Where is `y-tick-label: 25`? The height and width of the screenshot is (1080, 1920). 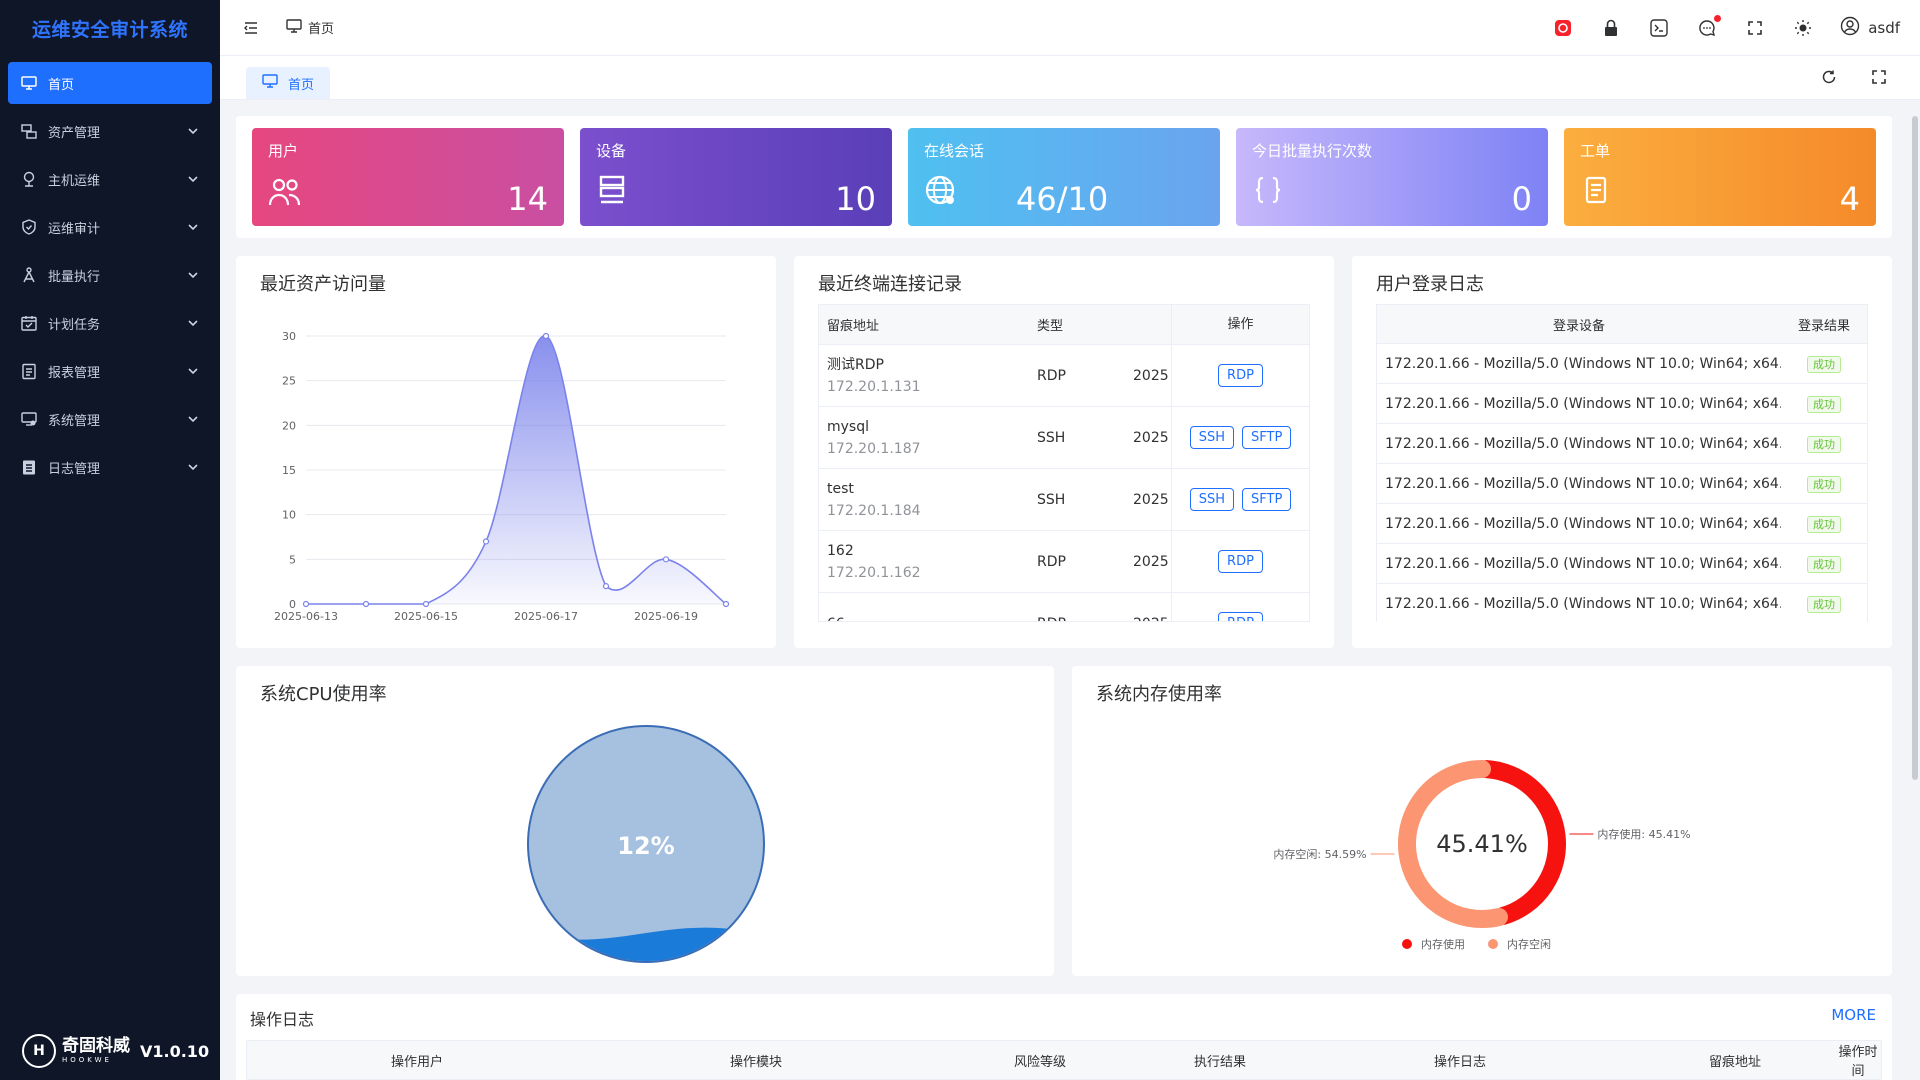
y-tick-label: 25 is located at coordinates (289, 381).